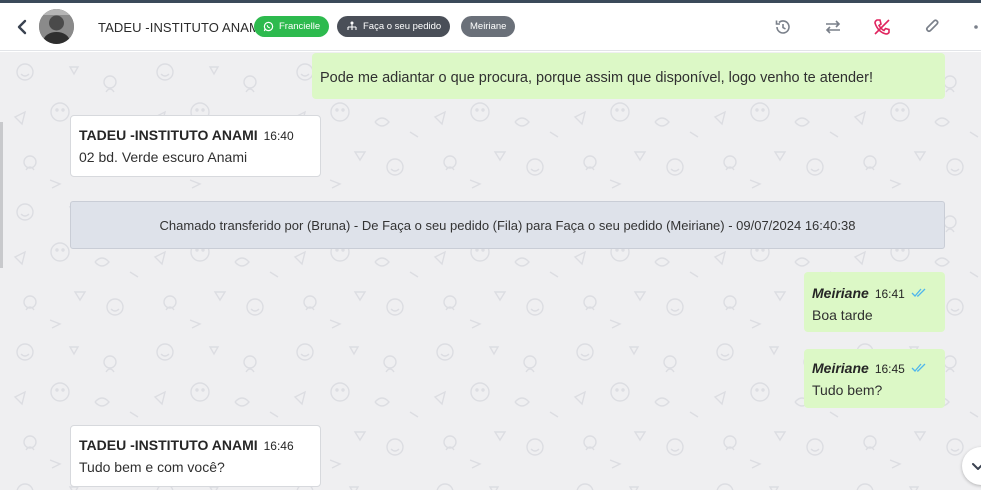 This screenshot has width=981, height=490. What do you see at coordinates (278, 136) in the screenshot?
I see `message-time: 16:40` at bounding box center [278, 136].